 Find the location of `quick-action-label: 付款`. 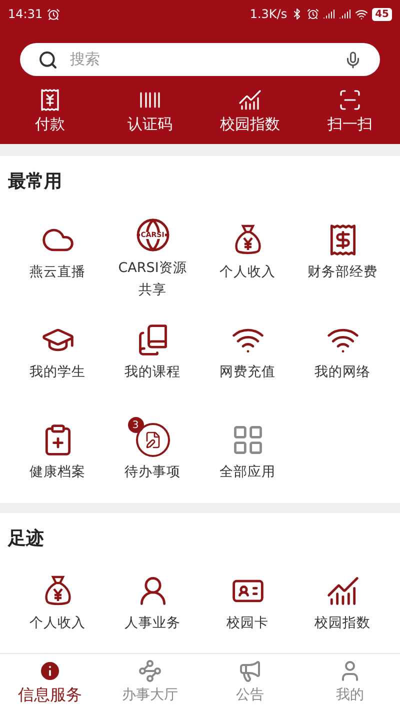

quick-action-label: 付款 is located at coordinates (50, 124).